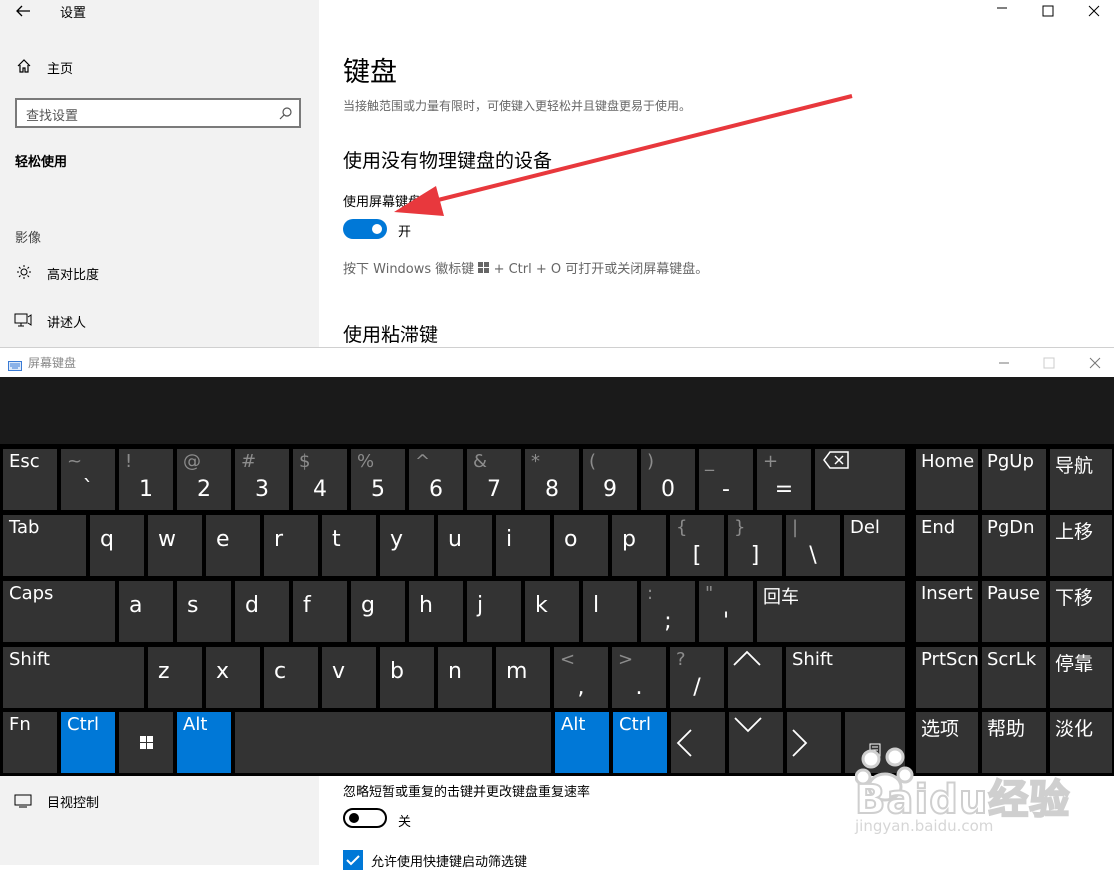  I want to click on key-6: ^ 6, so click(436, 479).